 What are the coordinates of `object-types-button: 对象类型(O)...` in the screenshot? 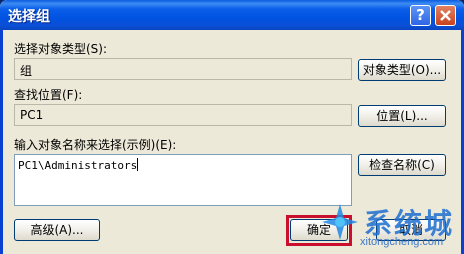 It's located at (402, 70).